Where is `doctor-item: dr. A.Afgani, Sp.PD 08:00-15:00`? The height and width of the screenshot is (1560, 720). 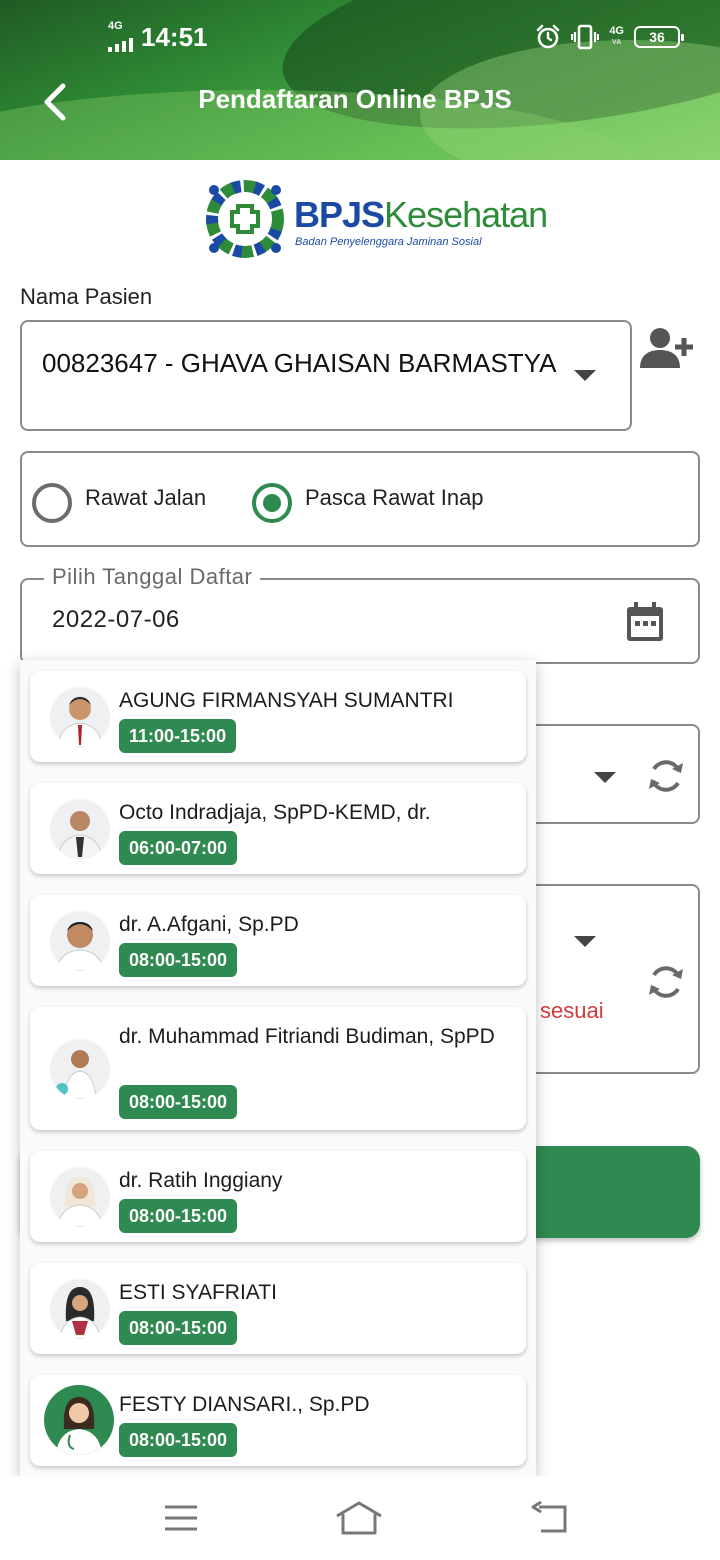
doctor-item: dr. A.Afgani, Sp.PD 08:00-15:00 is located at coordinates (278, 940).